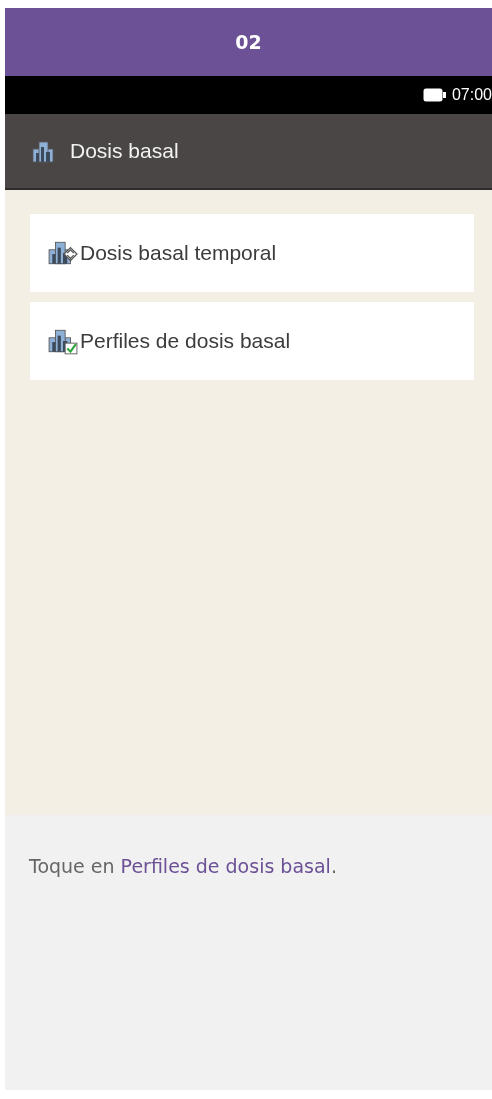 The image size is (492, 1099). I want to click on instruction-text: Toque en Perfiles de dosis basal., so click(183, 866).